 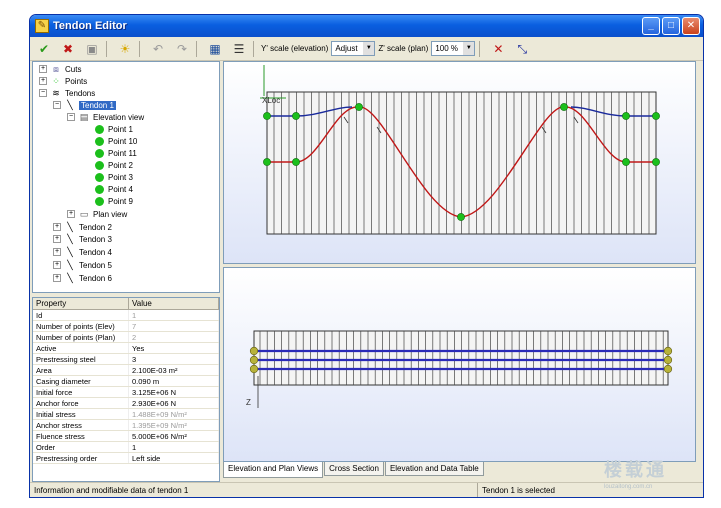 I want to click on tree-item-point: Point 1, so click(x=114, y=129).